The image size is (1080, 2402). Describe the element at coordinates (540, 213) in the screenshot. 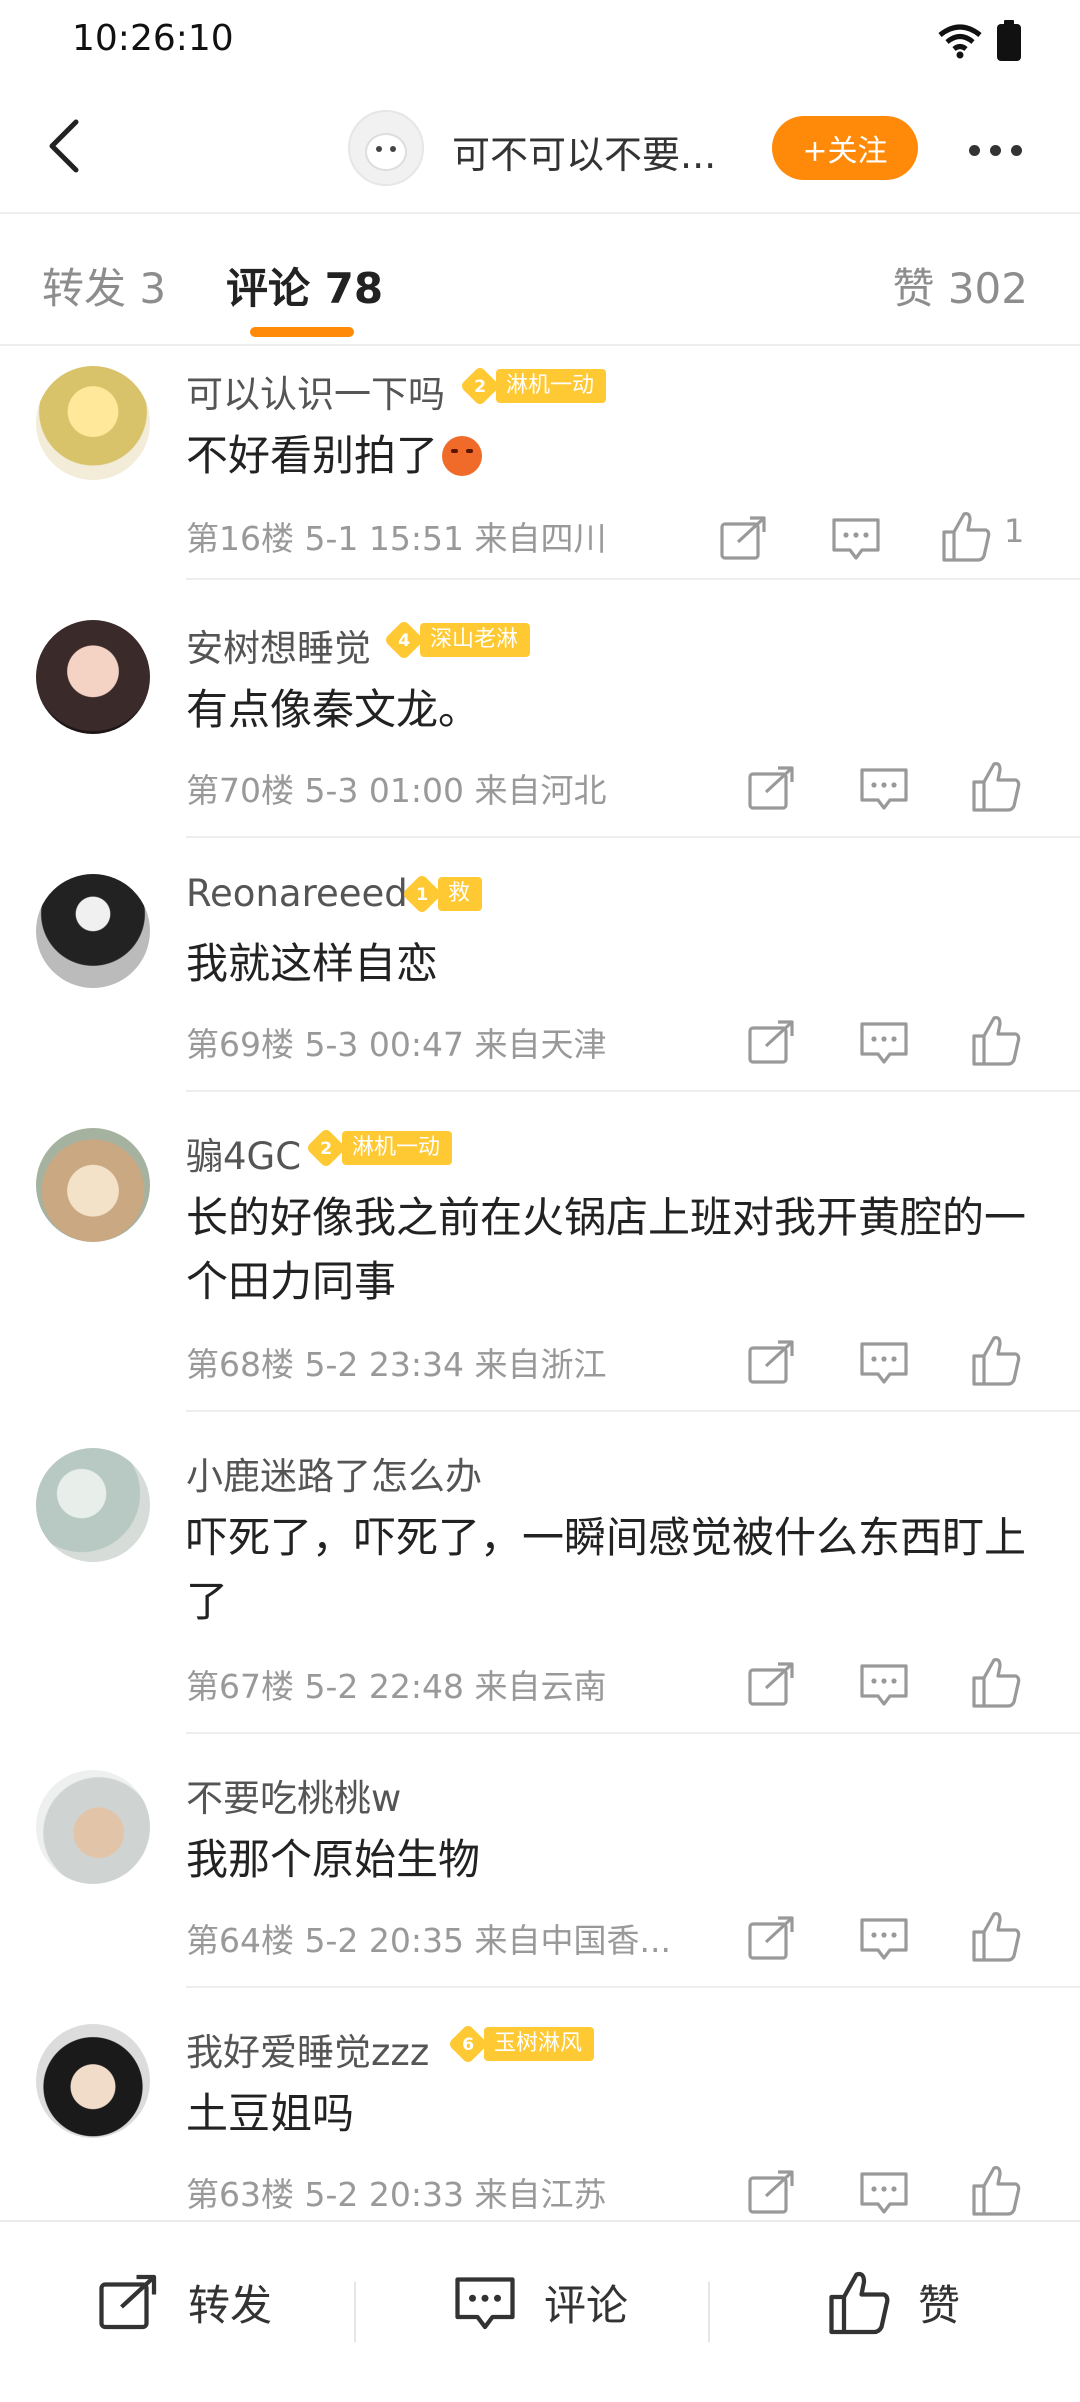

I see `header-divider` at that location.